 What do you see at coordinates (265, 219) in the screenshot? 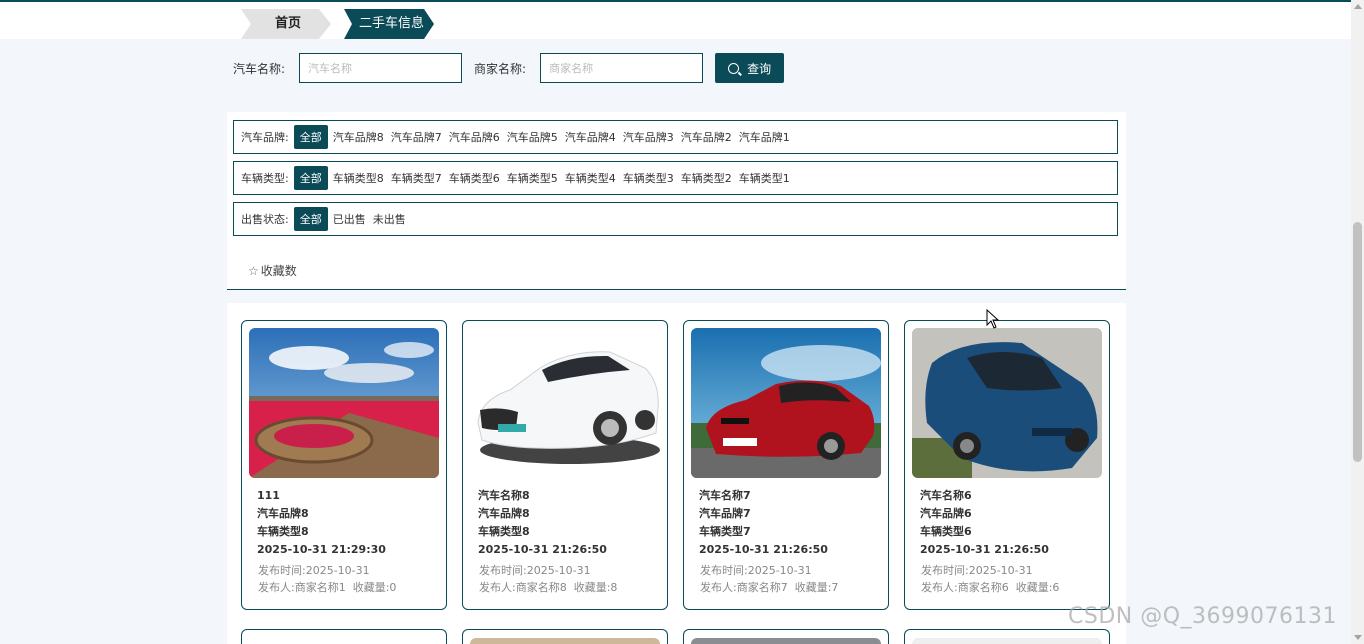
I see `filter-label: 出售状态:` at bounding box center [265, 219].